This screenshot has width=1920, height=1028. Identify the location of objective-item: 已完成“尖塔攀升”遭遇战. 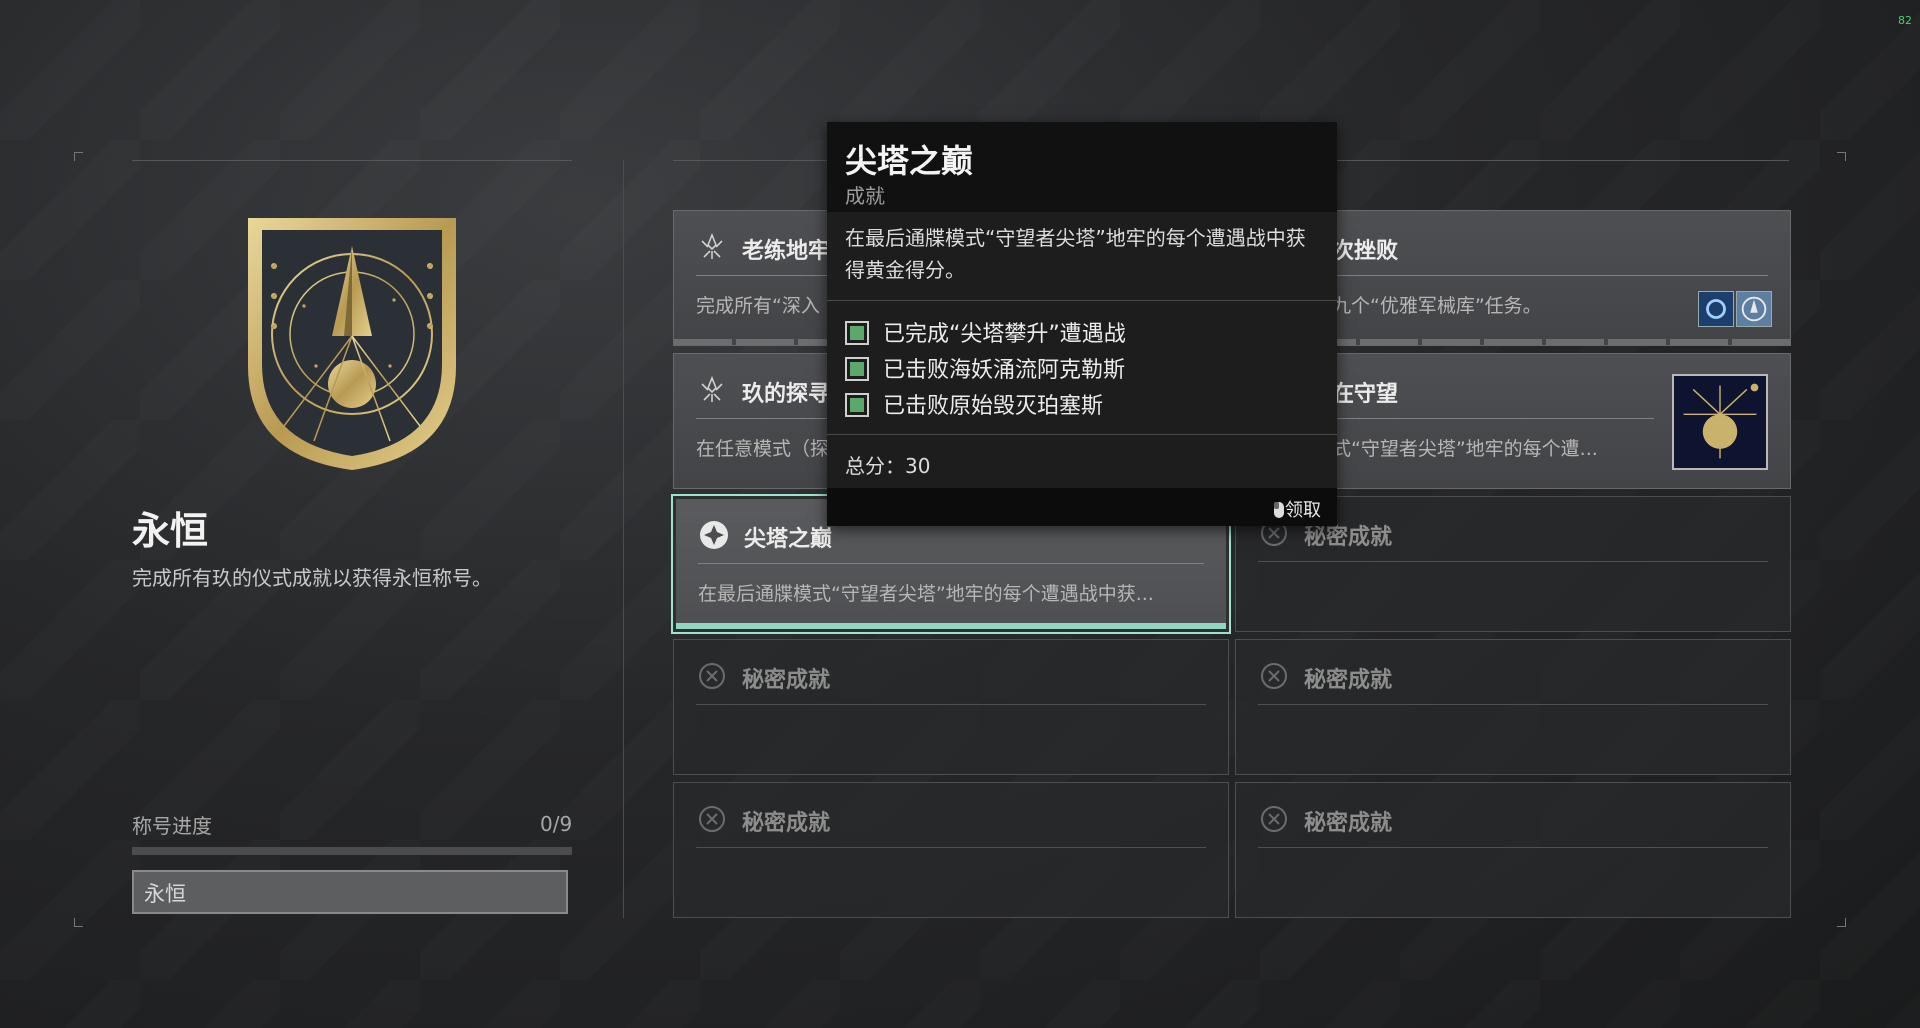
(985, 332).